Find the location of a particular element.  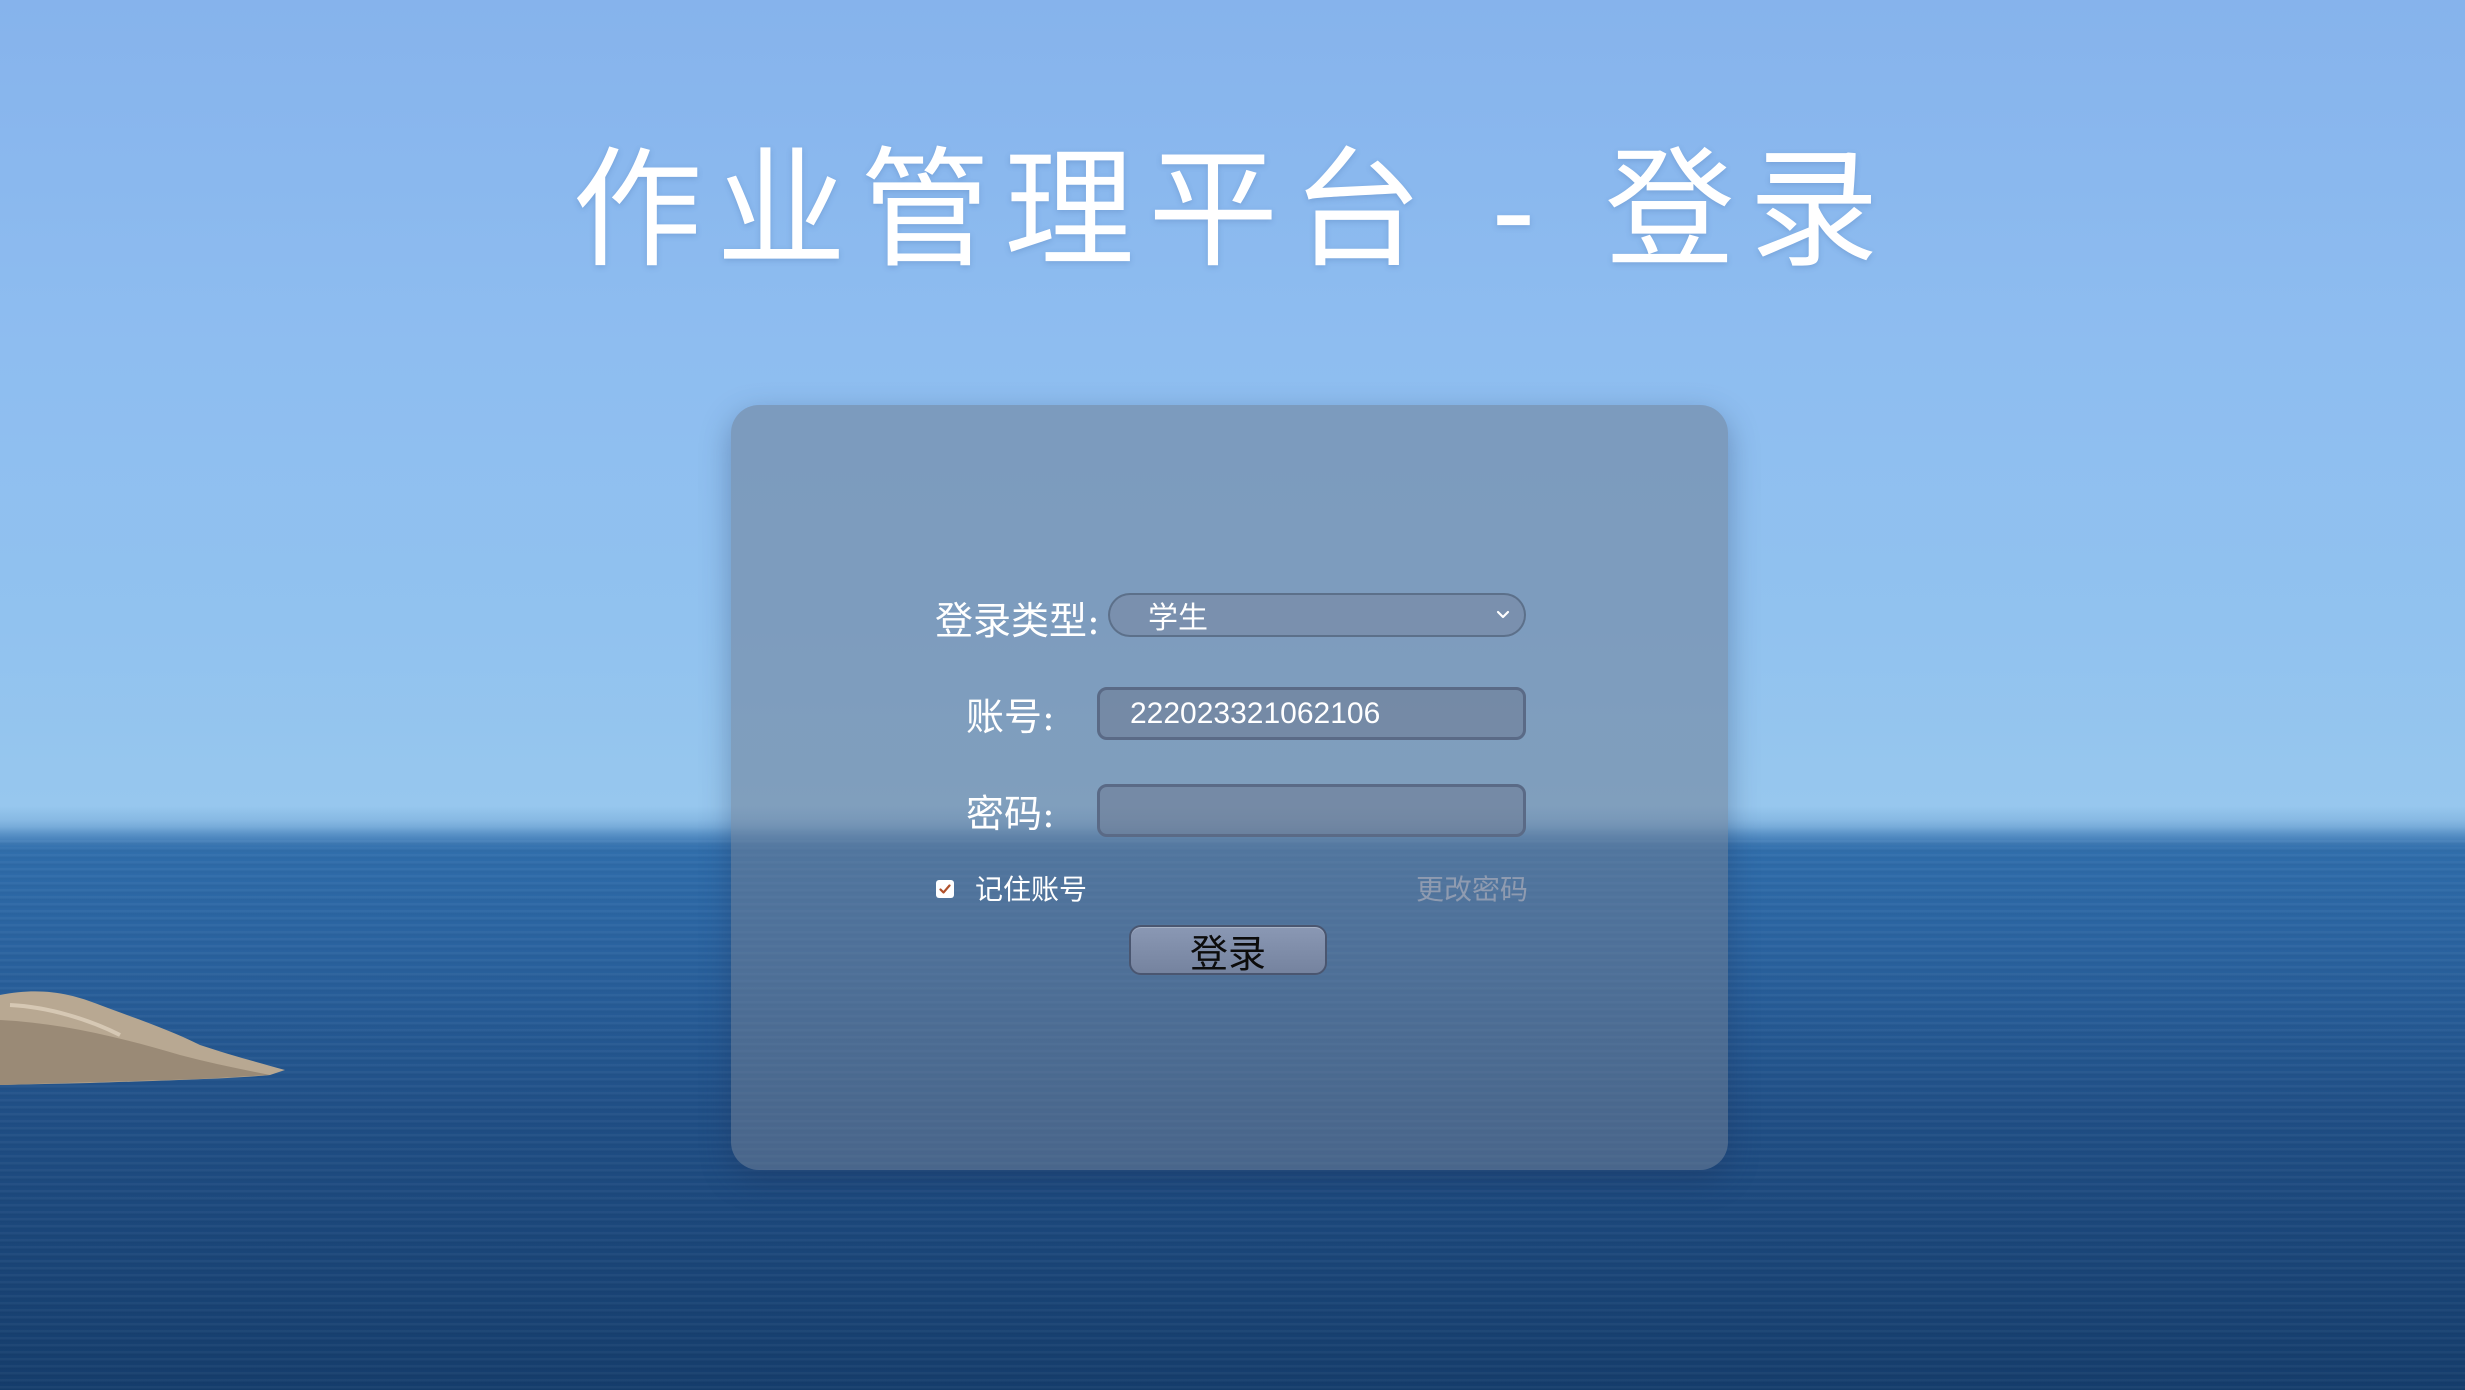

login-type-value: 学生 is located at coordinates (1178, 618).